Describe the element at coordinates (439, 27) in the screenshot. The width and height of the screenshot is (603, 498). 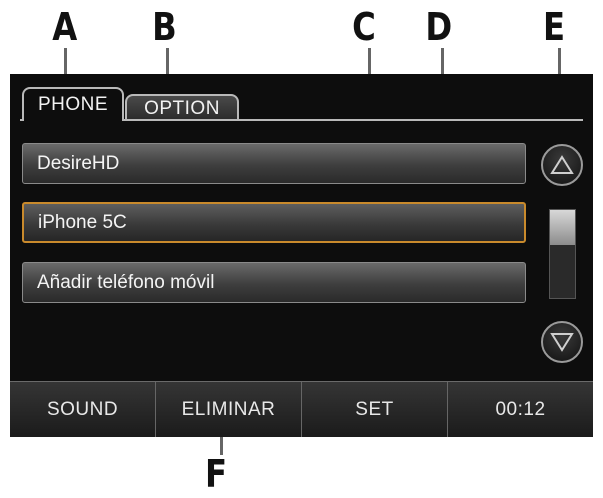
I see `callout-d: D` at that location.